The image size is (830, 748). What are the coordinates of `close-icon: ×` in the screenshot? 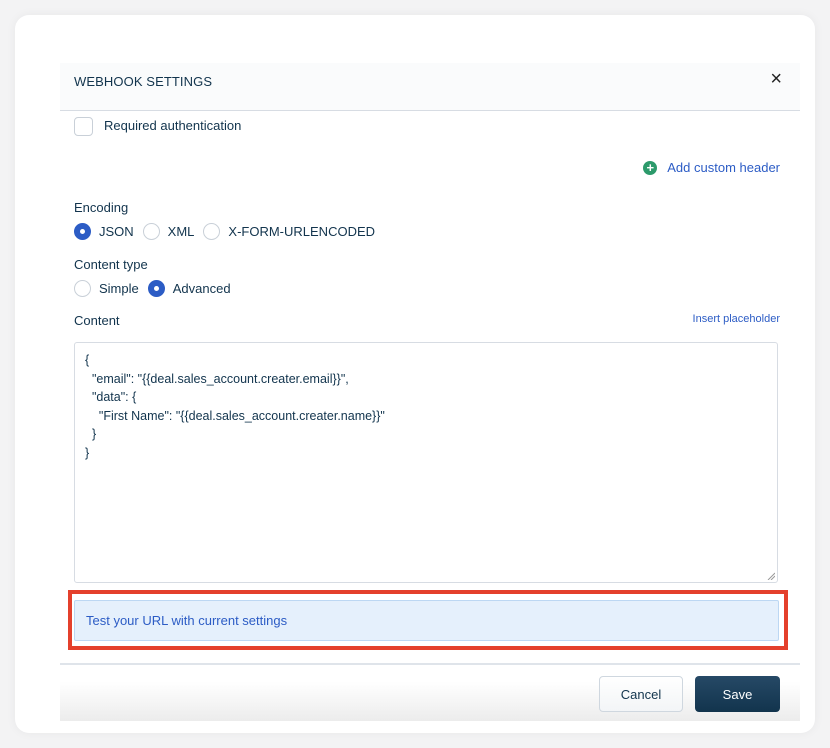 It's located at (776, 79).